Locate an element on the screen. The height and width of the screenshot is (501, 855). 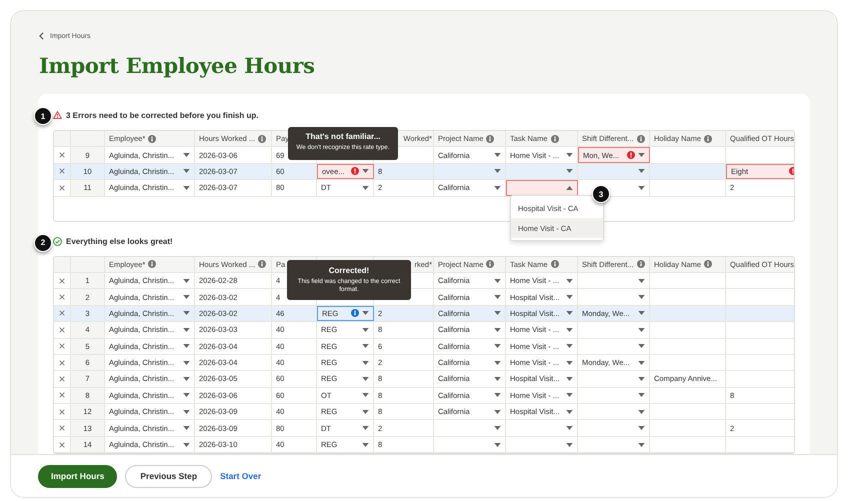
page-title: Import Employee Hours is located at coordinates (177, 65).